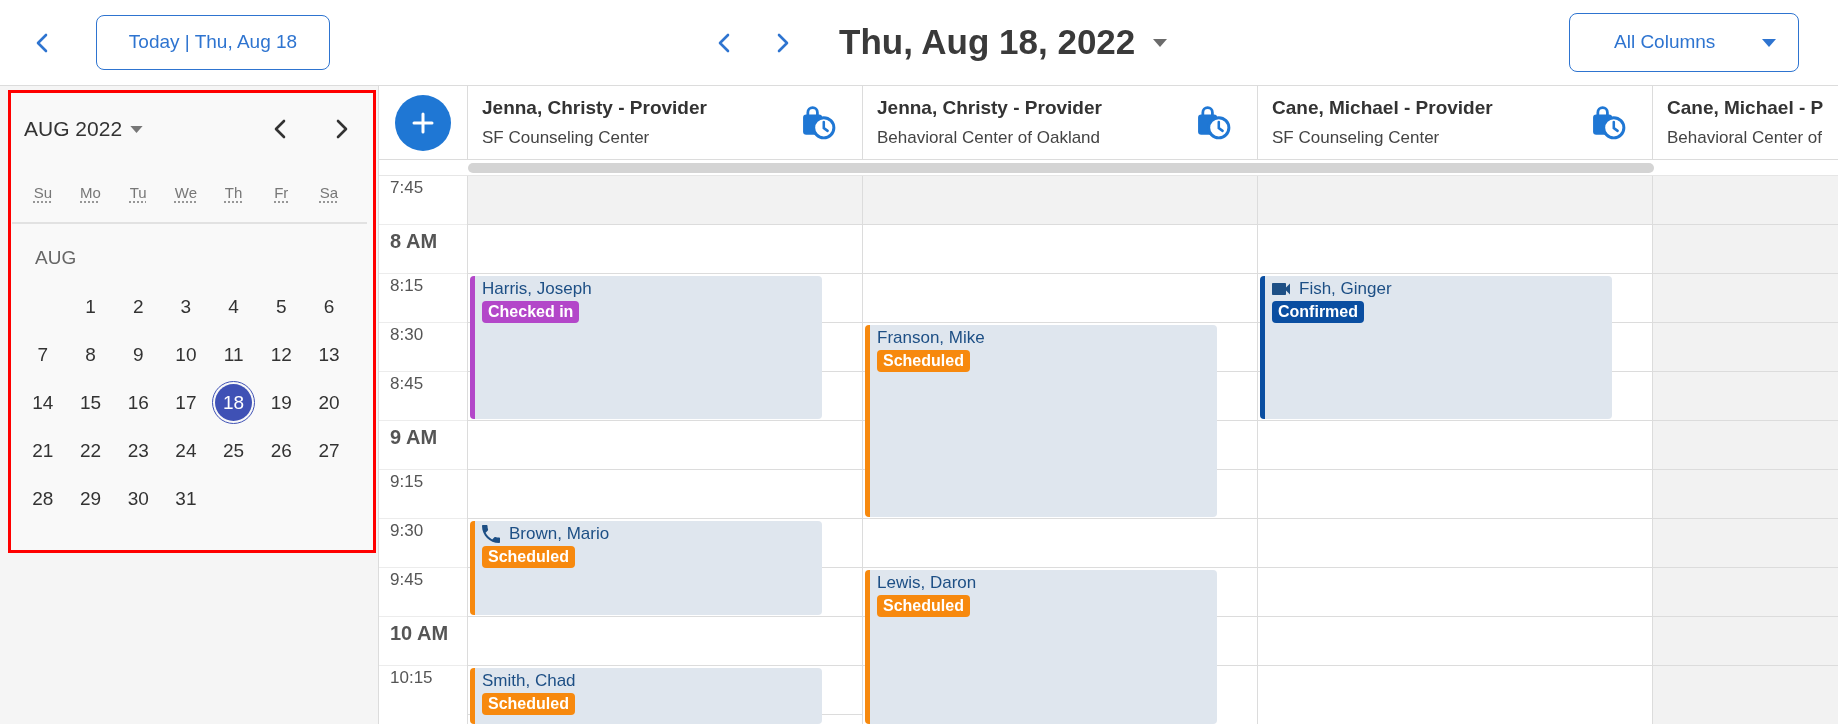 This screenshot has height=724, width=1838. Describe the element at coordinates (138, 306) in the screenshot. I see `calendar-day: 2` at that location.